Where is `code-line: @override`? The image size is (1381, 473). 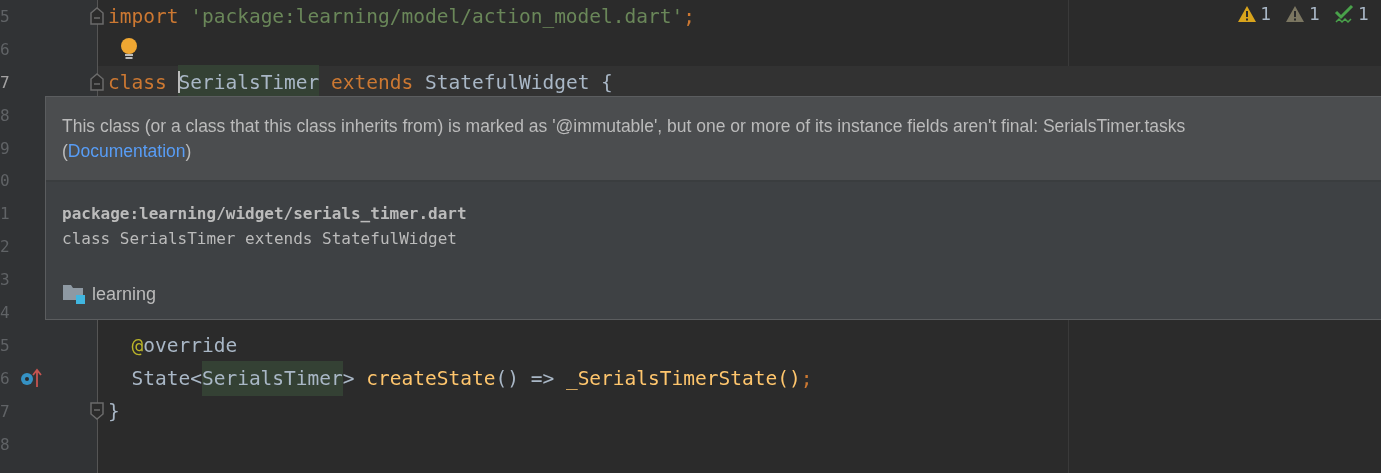
code-line: @override is located at coordinates (184, 345).